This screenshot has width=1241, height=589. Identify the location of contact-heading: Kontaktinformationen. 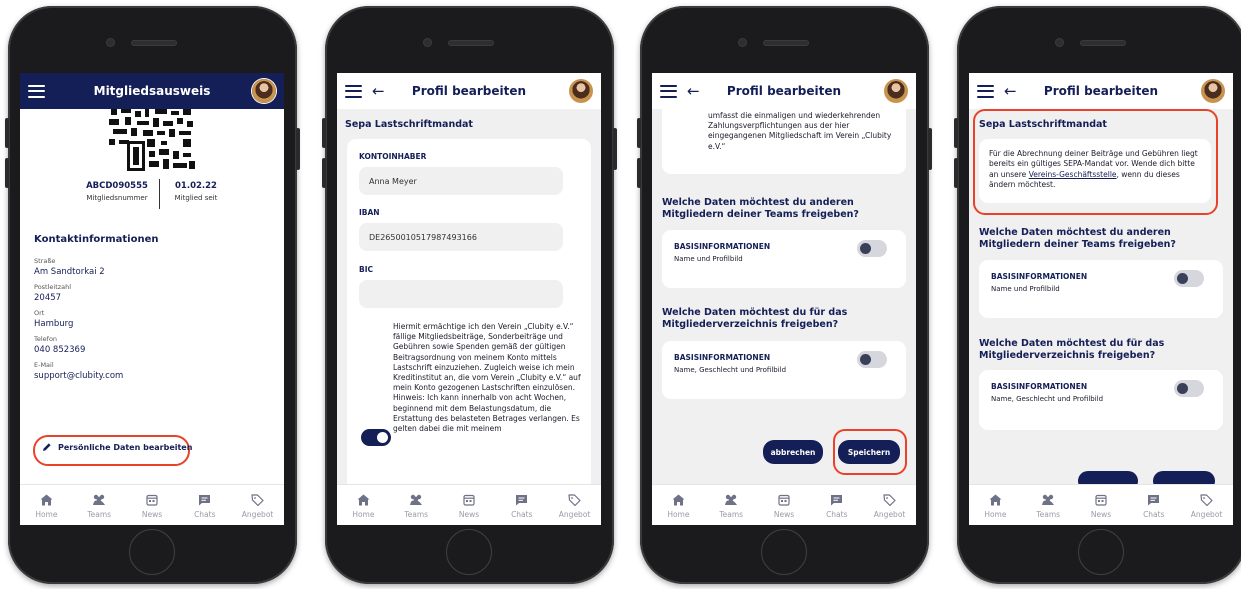
(96, 239).